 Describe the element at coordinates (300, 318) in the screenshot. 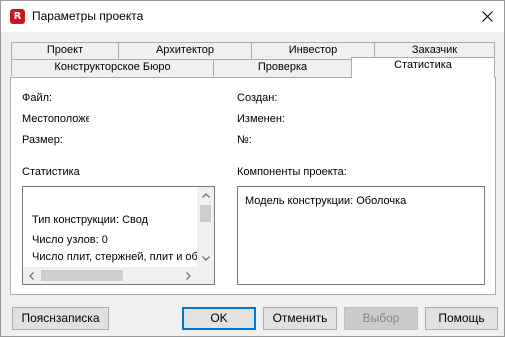

I see `cancel-button: Отменить` at that location.